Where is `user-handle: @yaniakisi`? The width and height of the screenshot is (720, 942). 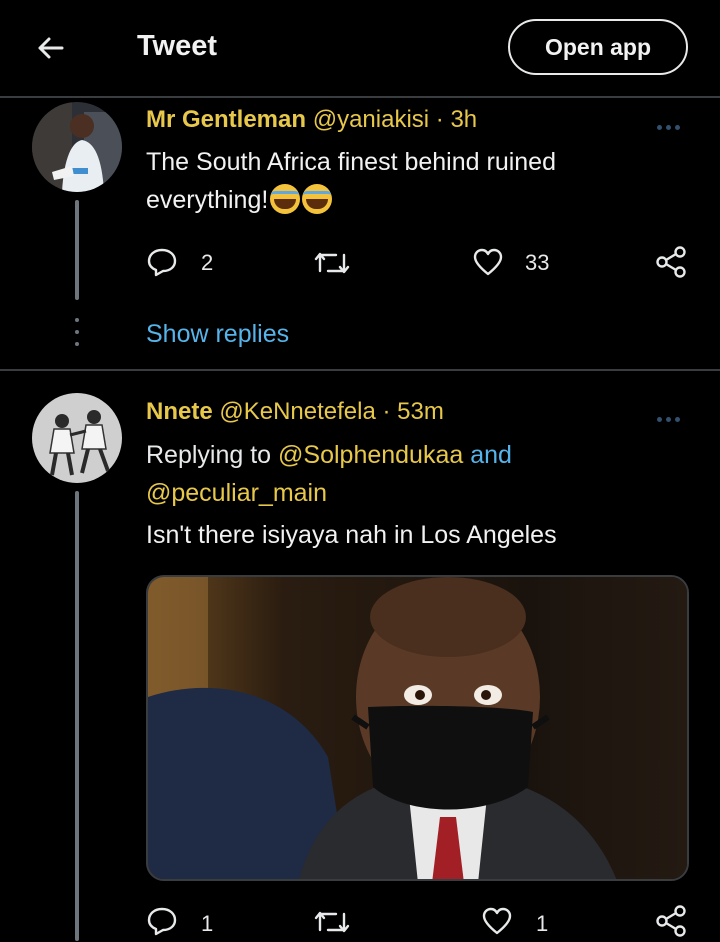 user-handle: @yaniakisi is located at coordinates (371, 119).